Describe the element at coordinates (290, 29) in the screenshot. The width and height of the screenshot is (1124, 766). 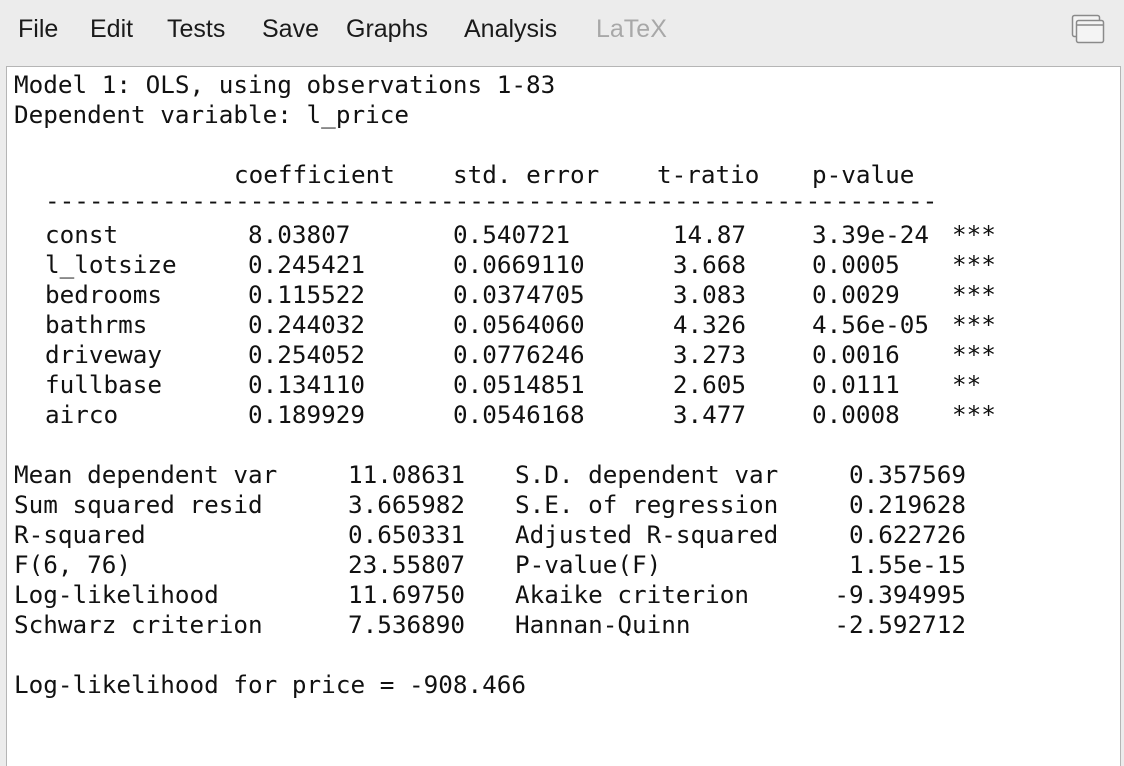
I see `menu-save: Save` at that location.